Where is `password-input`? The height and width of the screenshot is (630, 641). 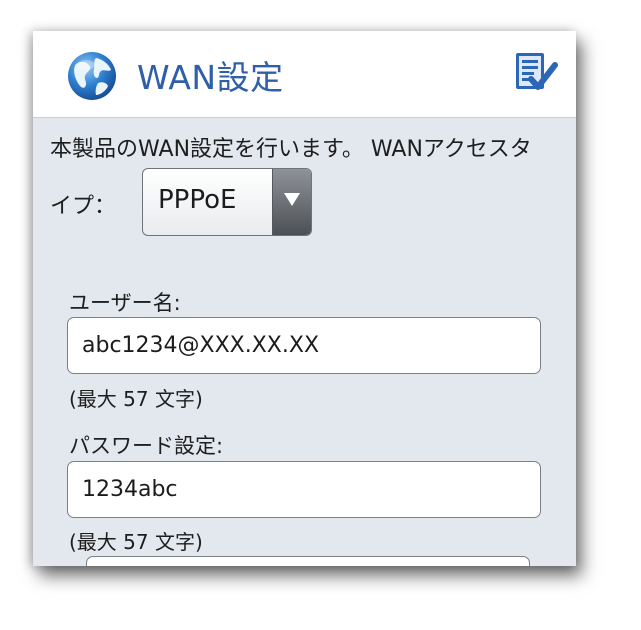
password-input is located at coordinates (304, 489).